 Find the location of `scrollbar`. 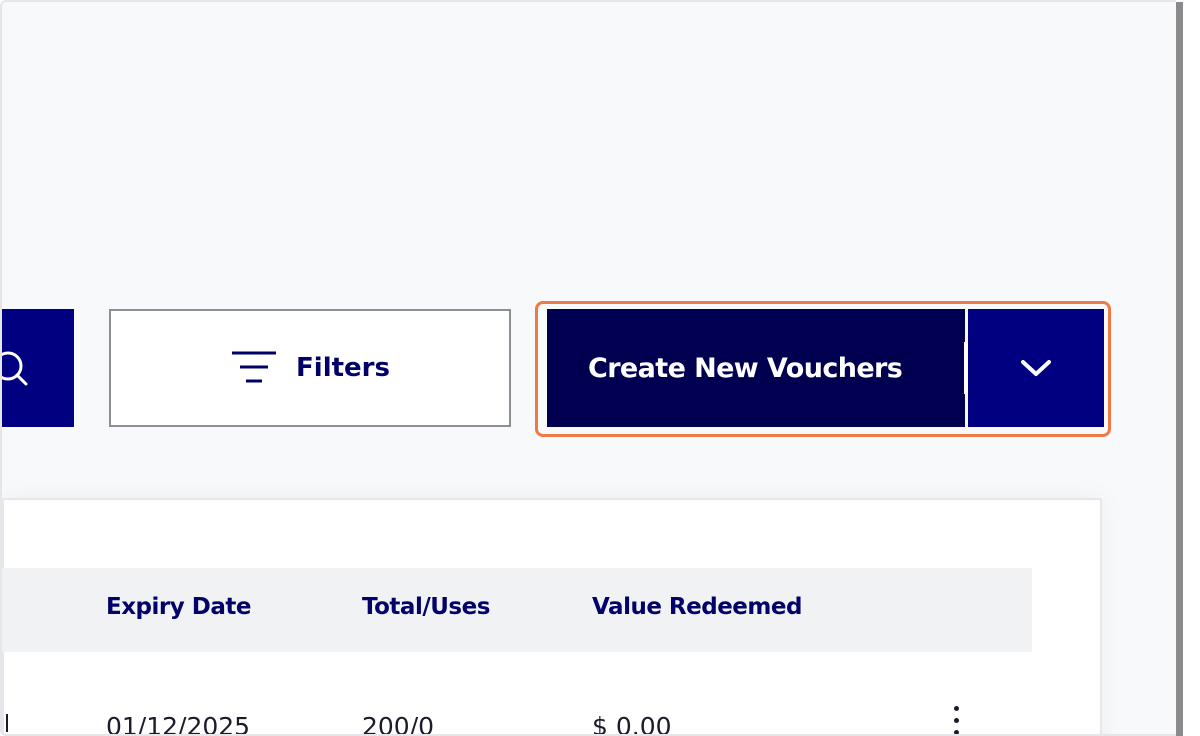

scrollbar is located at coordinates (1188, 368).